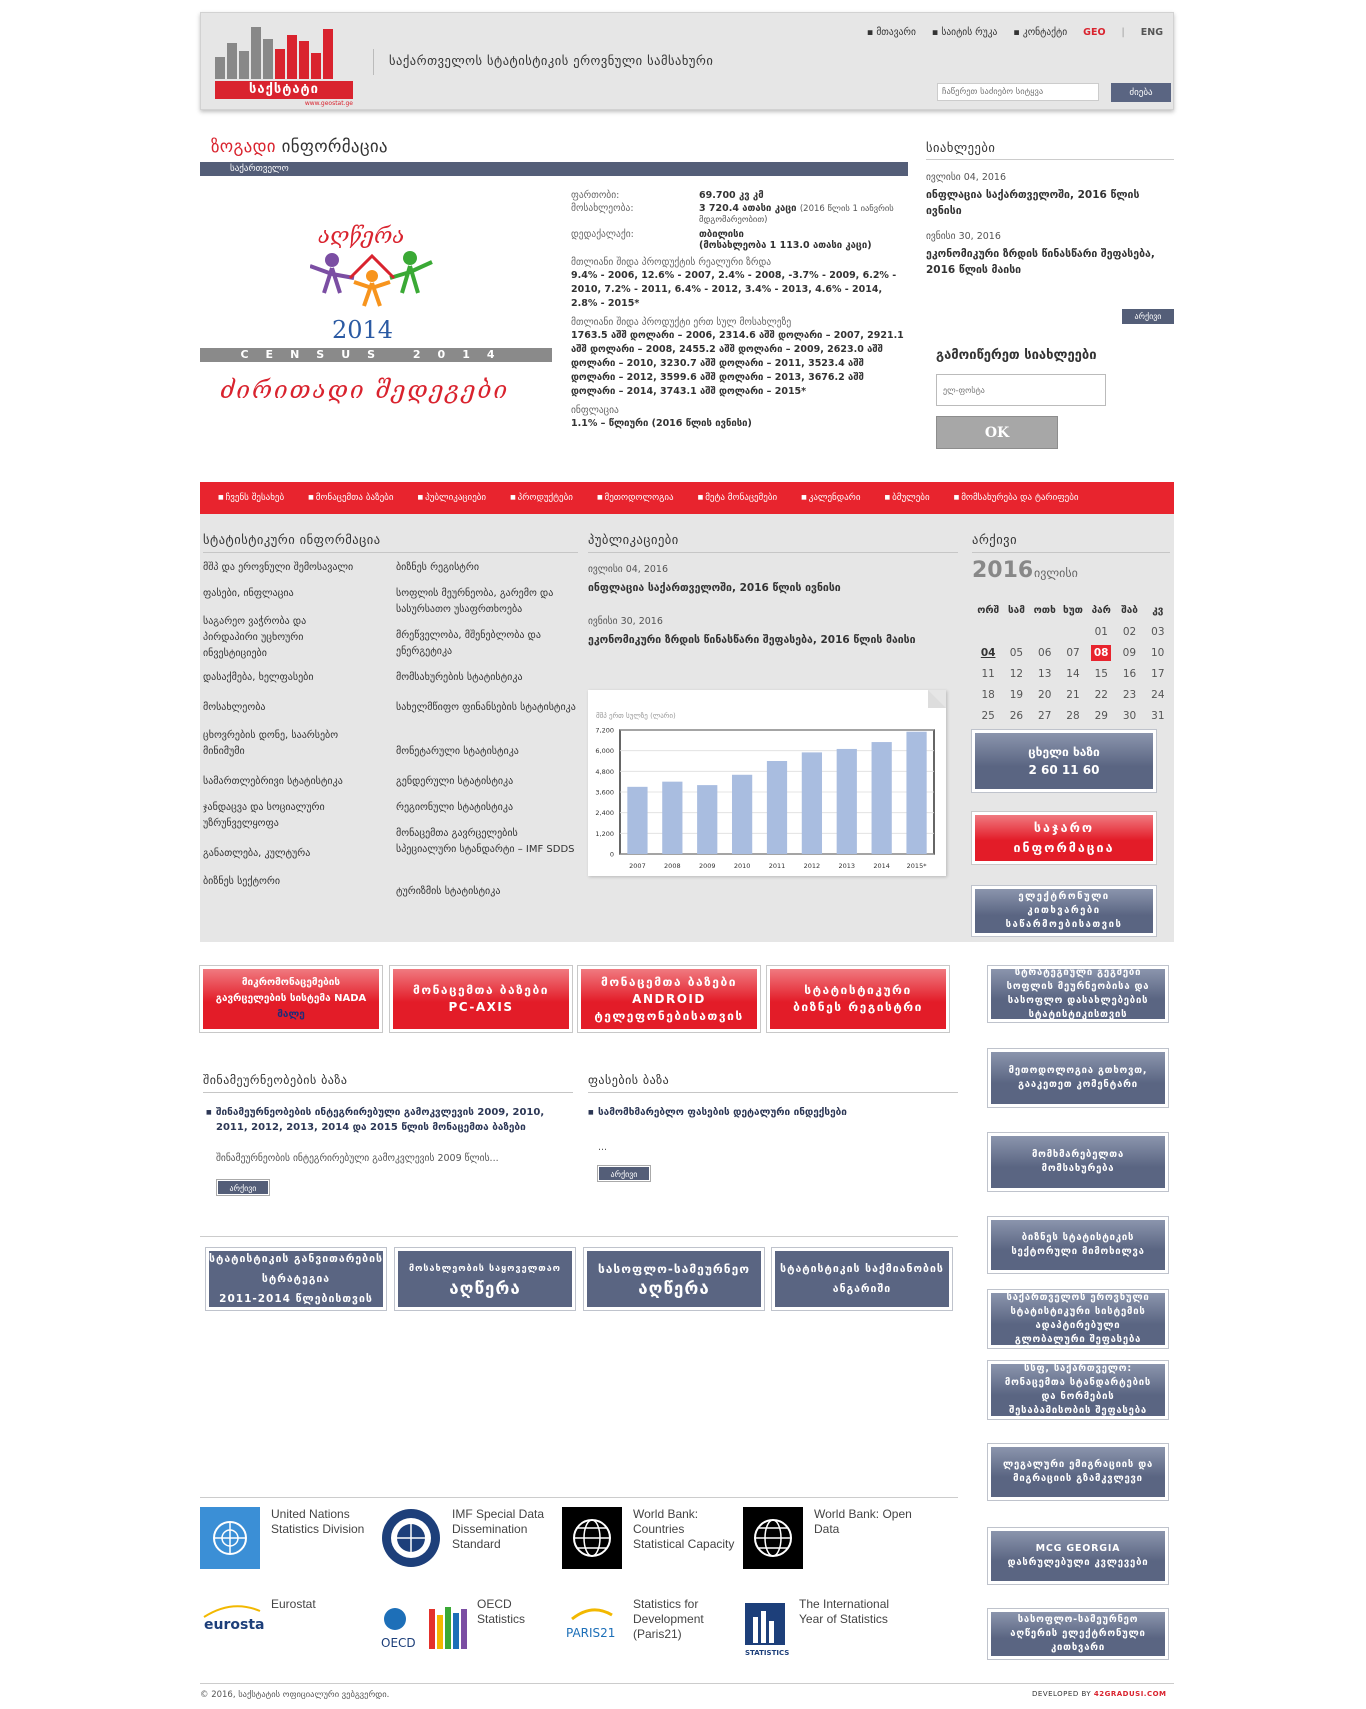 The image size is (1366, 1709). I want to click on prices-db-link: სამომხმარებლო ფასების დეტალური ინდექსები, so click(771, 1112).